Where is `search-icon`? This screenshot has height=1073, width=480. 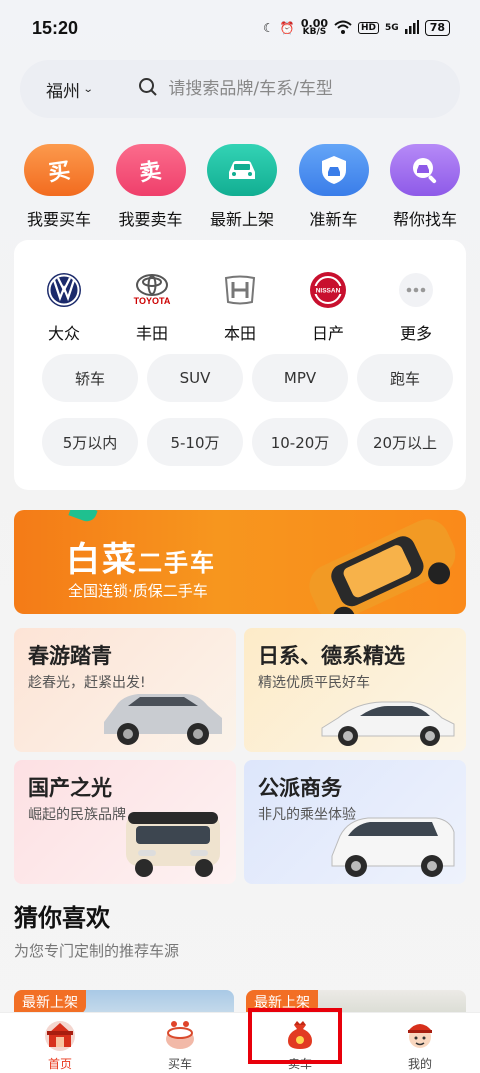 search-icon is located at coordinates (148, 89).